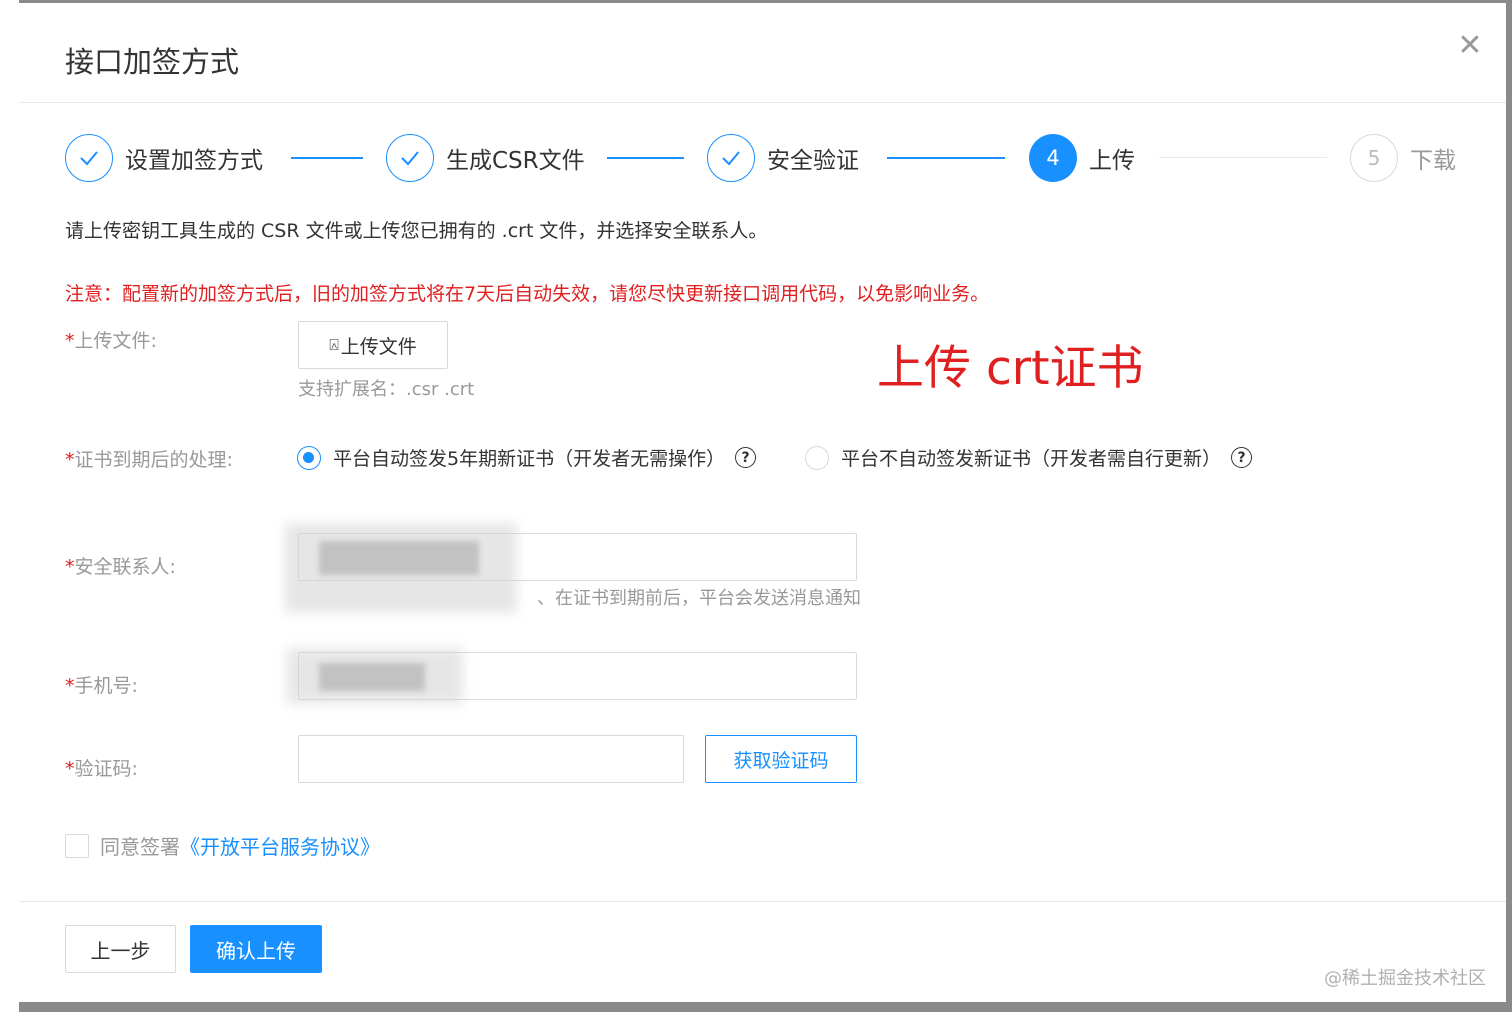  What do you see at coordinates (120, 949) in the screenshot?
I see `previous-step-button: 上一步` at bounding box center [120, 949].